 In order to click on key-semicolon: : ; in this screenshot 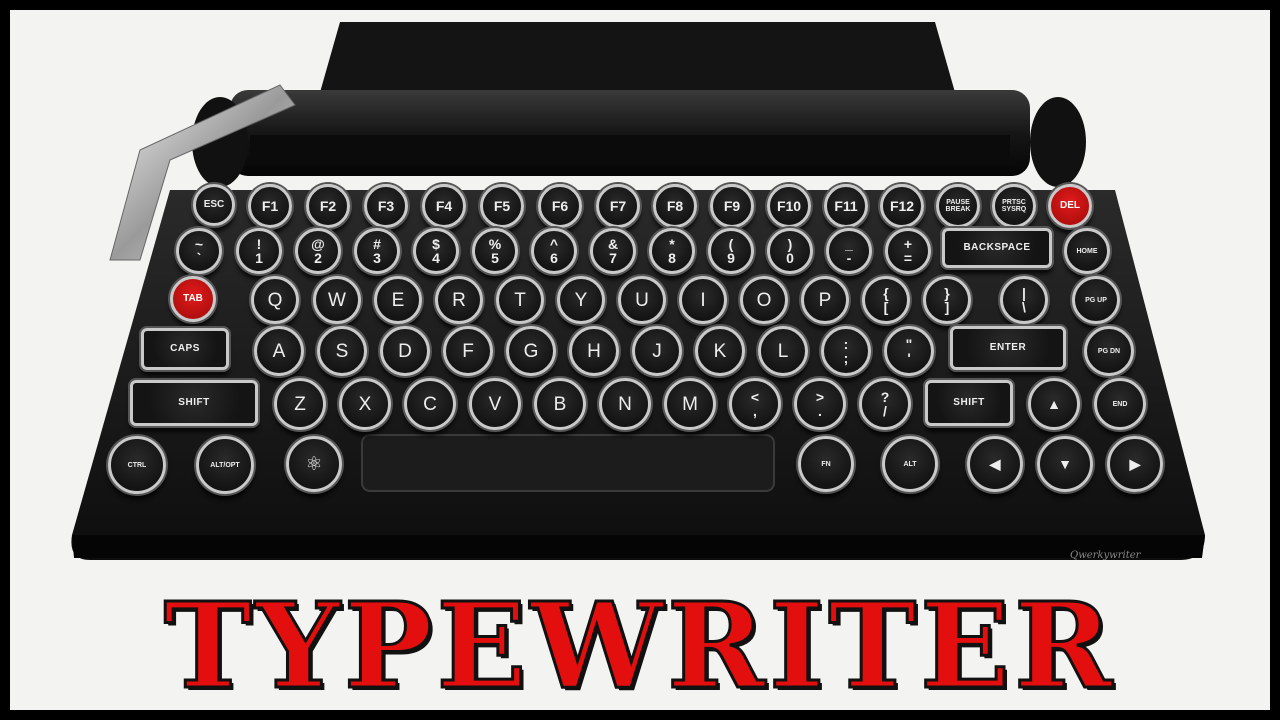, I will do `click(846, 351)`.